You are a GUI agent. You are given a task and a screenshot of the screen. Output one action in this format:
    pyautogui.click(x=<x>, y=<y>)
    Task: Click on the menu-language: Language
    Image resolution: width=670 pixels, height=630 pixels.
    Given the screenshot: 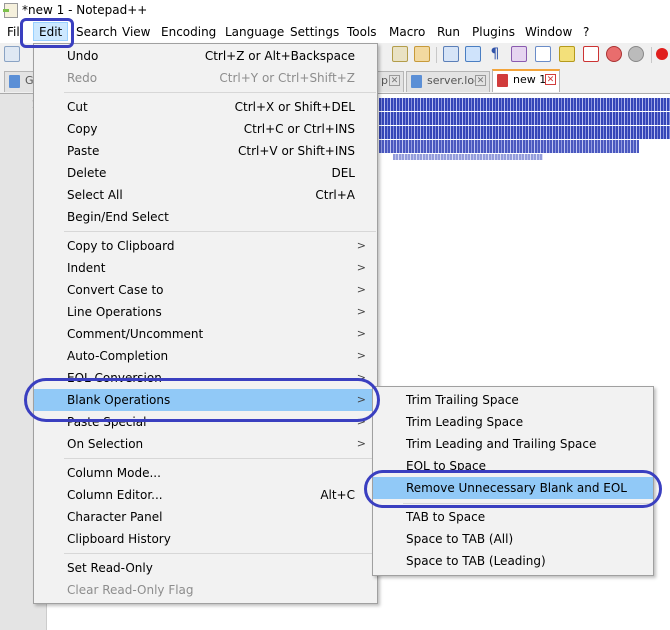 What is the action you would take?
    pyautogui.click(x=254, y=32)
    